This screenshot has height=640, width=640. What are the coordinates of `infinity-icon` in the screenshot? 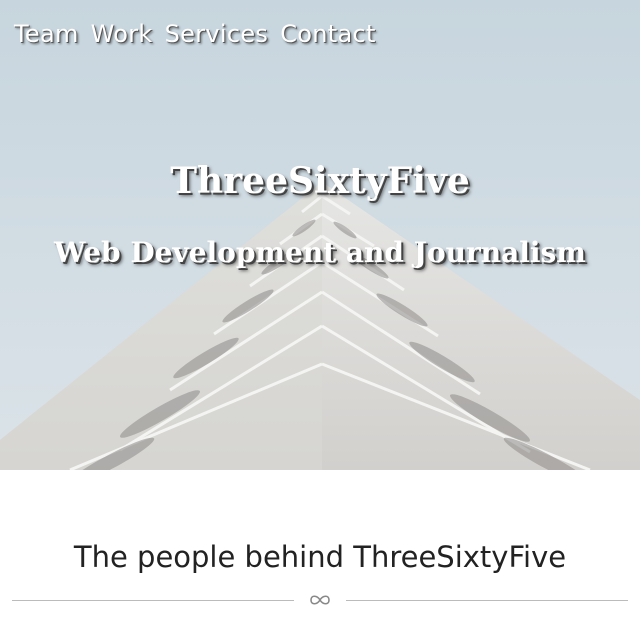 It's located at (320, 600).